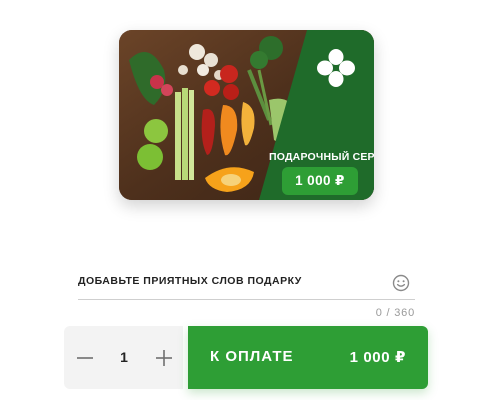 Image resolution: width=485 pixels, height=400 pixels. I want to click on pay-button-label: К ОПЛАТЕ, so click(252, 356).